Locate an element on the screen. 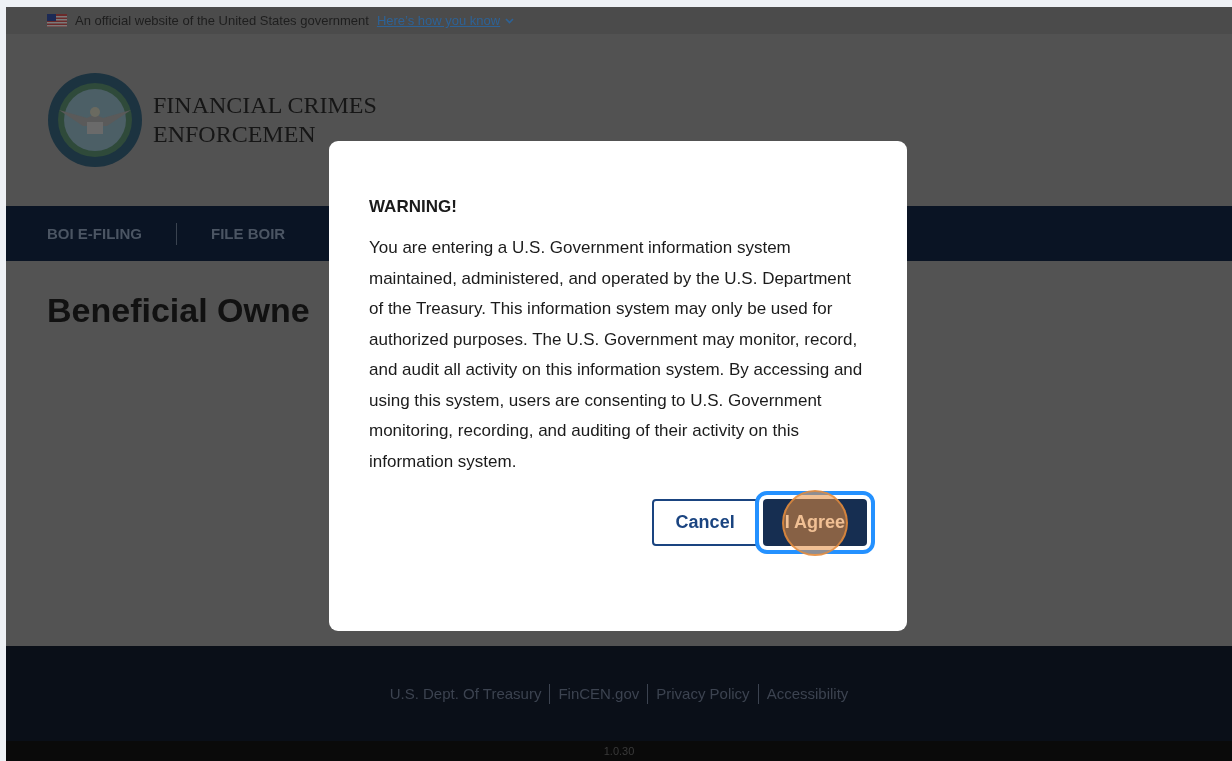 The width and height of the screenshot is (1232, 761). dialog-title: WARNING! is located at coordinates (413, 207).